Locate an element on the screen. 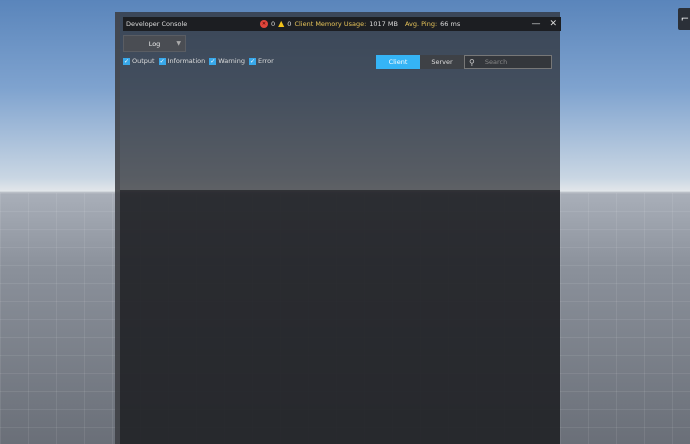 The width and height of the screenshot is (690, 444). filter-error: ✓ Error is located at coordinates (261, 61).